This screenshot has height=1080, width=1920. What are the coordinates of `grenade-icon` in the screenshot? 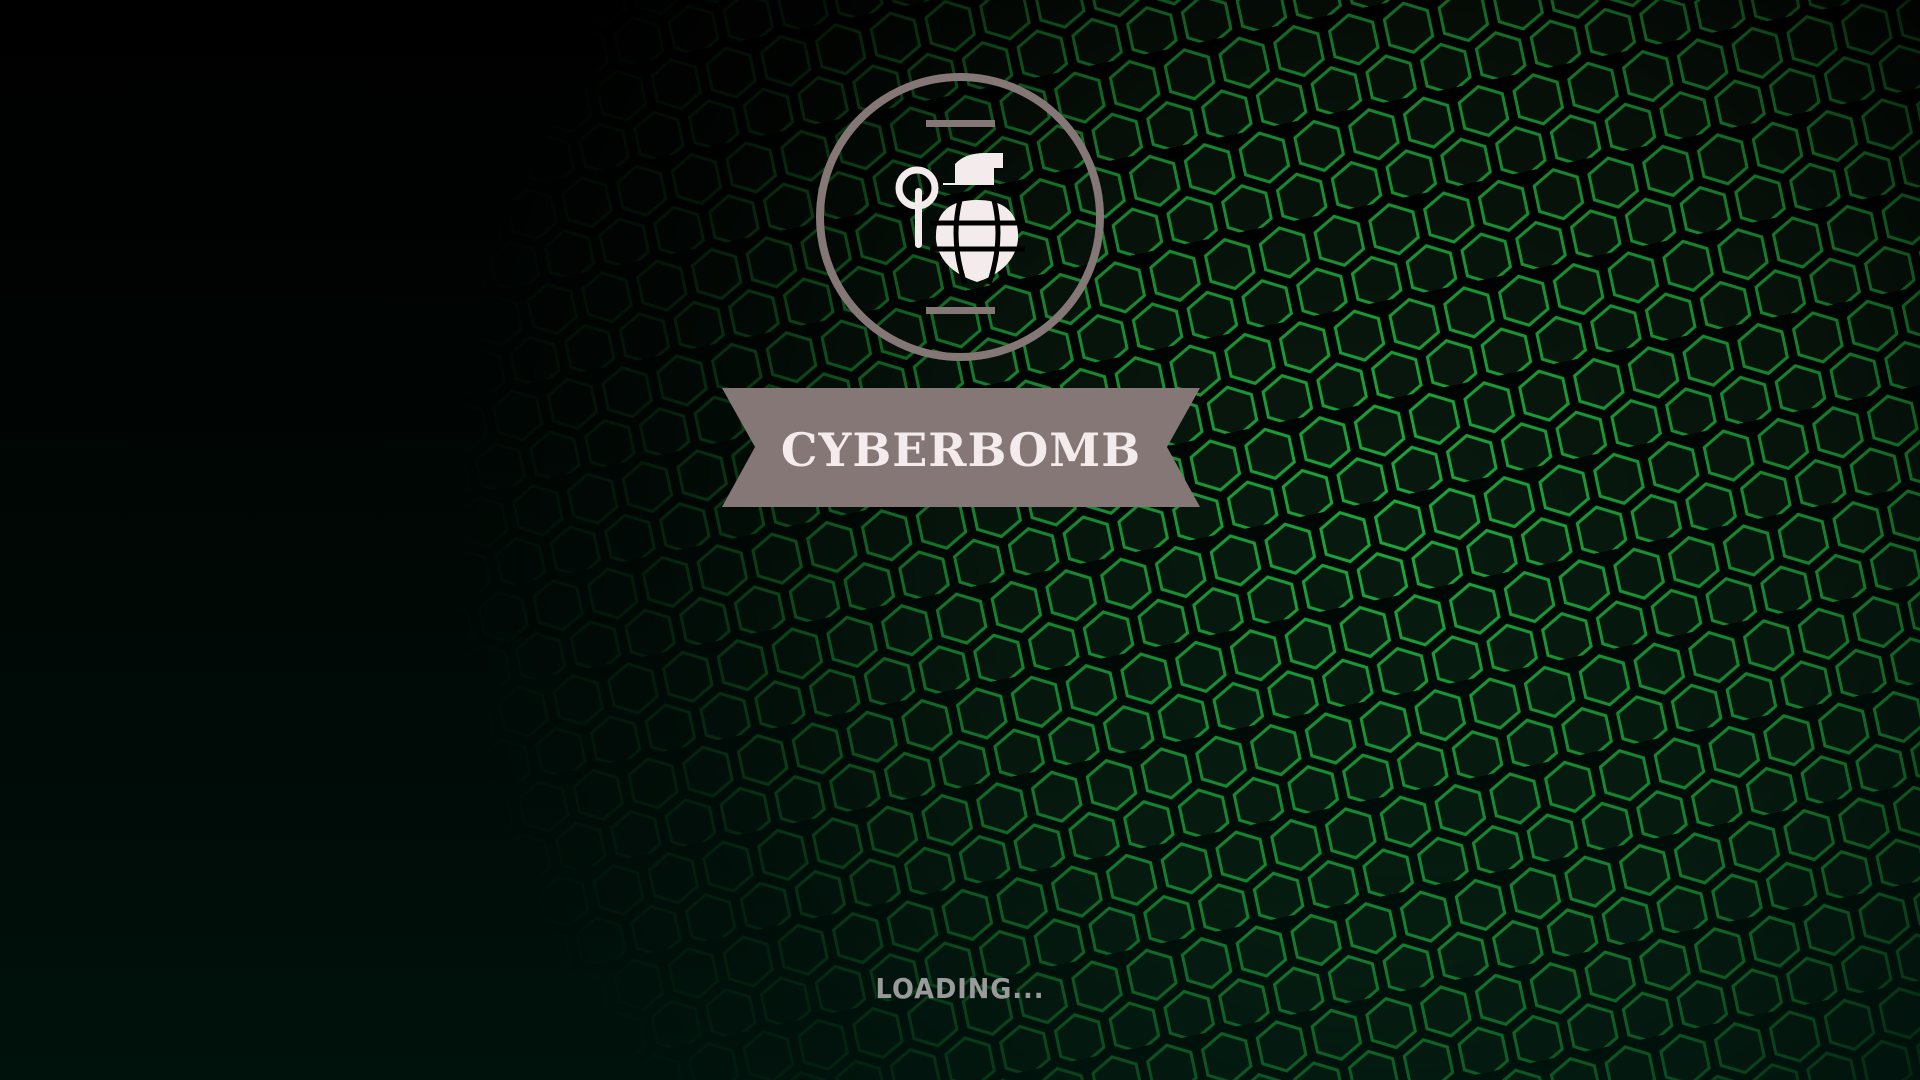 It's located at (960, 219).